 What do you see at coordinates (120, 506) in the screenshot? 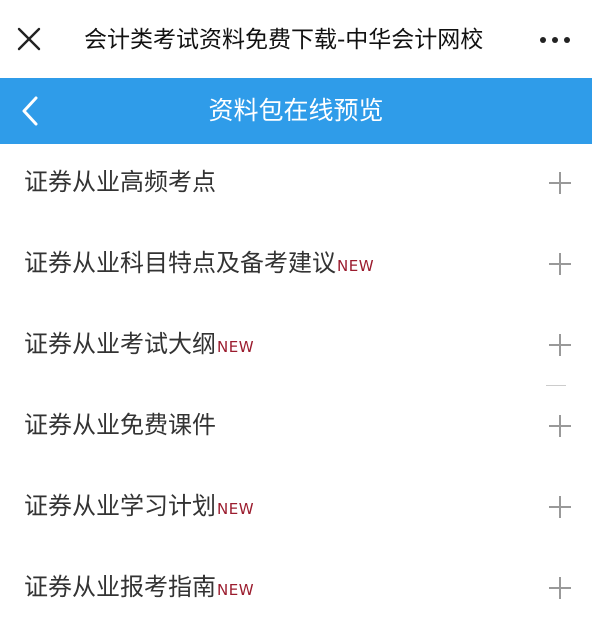
I see `list-item-text: 证券从业学习计划` at bounding box center [120, 506].